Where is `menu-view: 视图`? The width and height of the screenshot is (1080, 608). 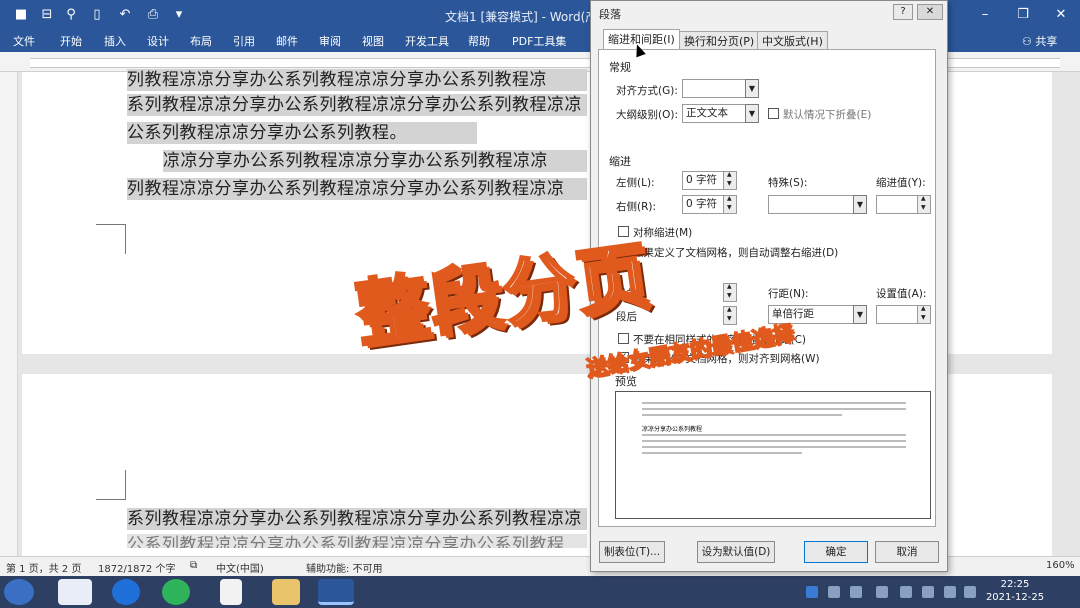 menu-view: 视图 is located at coordinates (373, 41).